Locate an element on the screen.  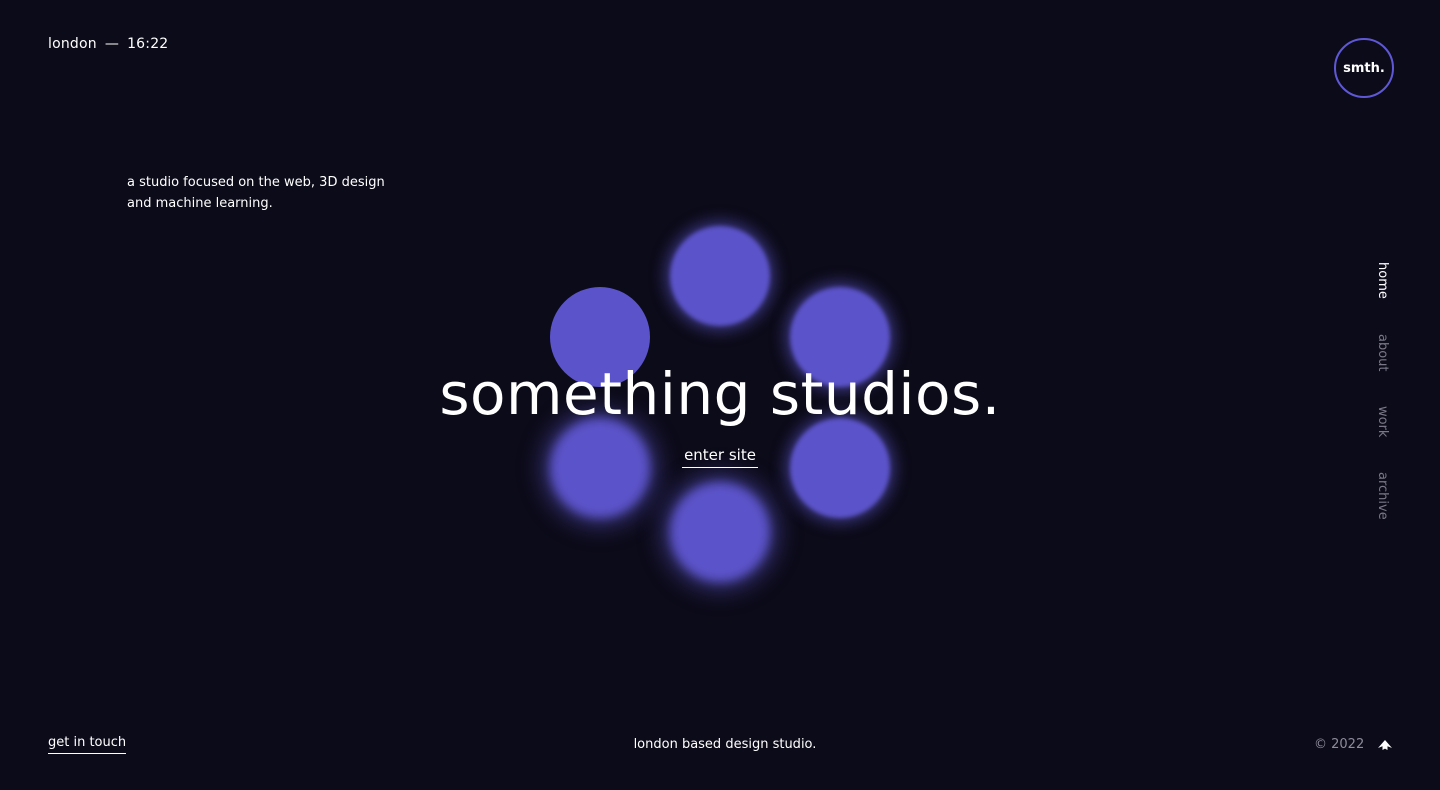
hero-title: something studios. is located at coordinates (720, 394).